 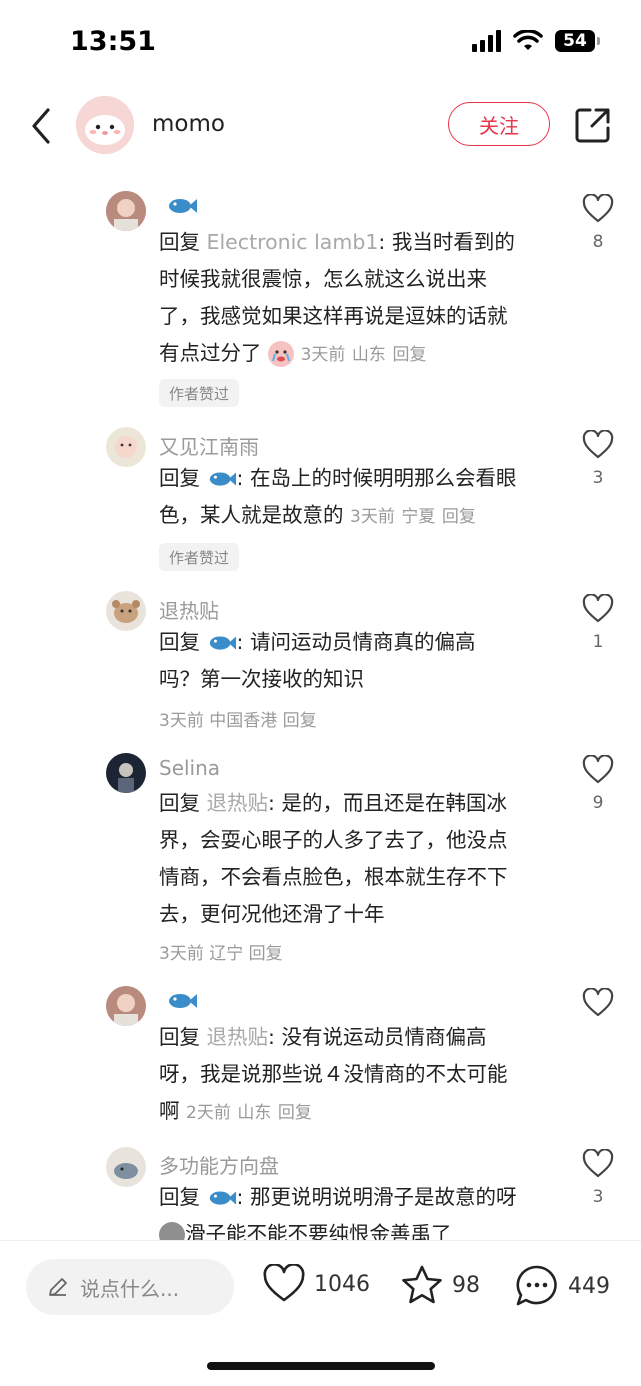 I want to click on comment-action: 449, so click(x=562, y=1286).